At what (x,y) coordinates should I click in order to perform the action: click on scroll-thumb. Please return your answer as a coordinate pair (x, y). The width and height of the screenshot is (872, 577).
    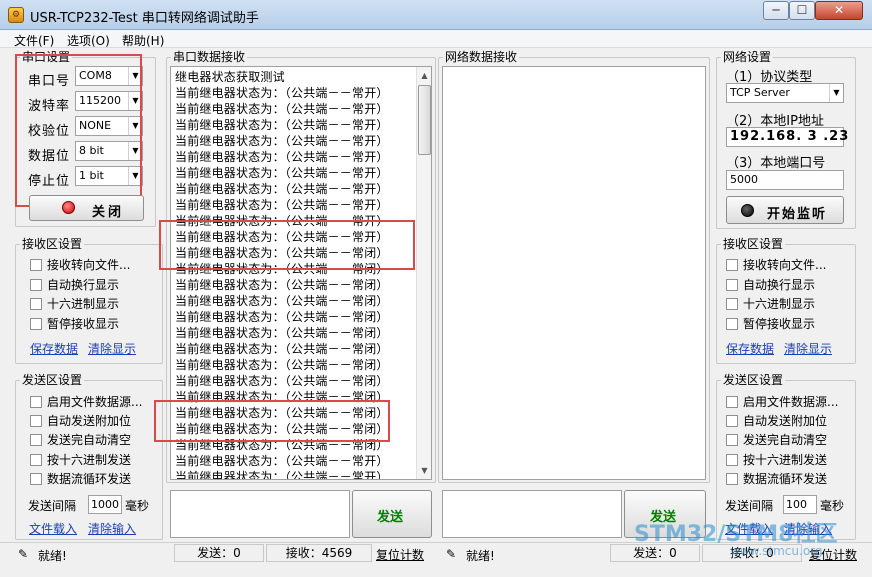
    Looking at the image, I should click on (424, 120).